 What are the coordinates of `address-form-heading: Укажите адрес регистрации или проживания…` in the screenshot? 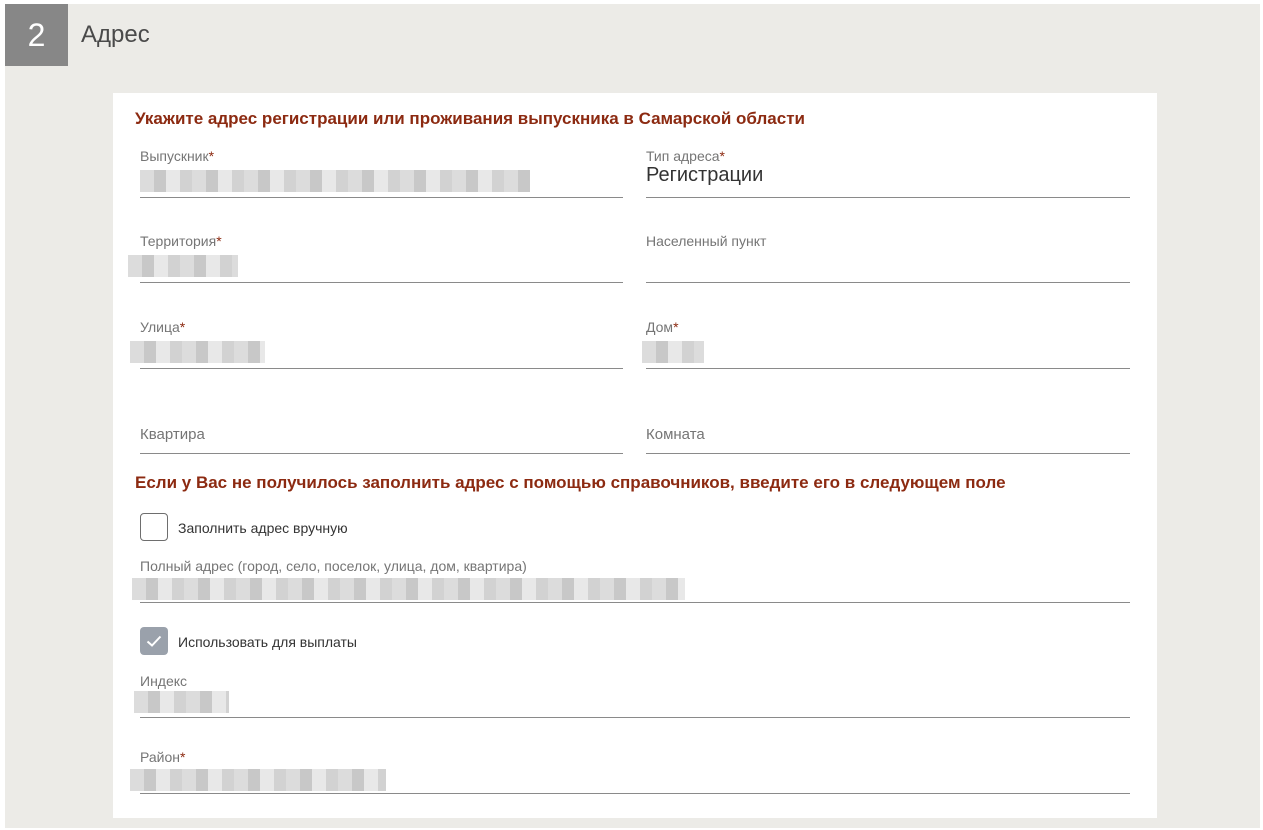 It's located at (470, 118).